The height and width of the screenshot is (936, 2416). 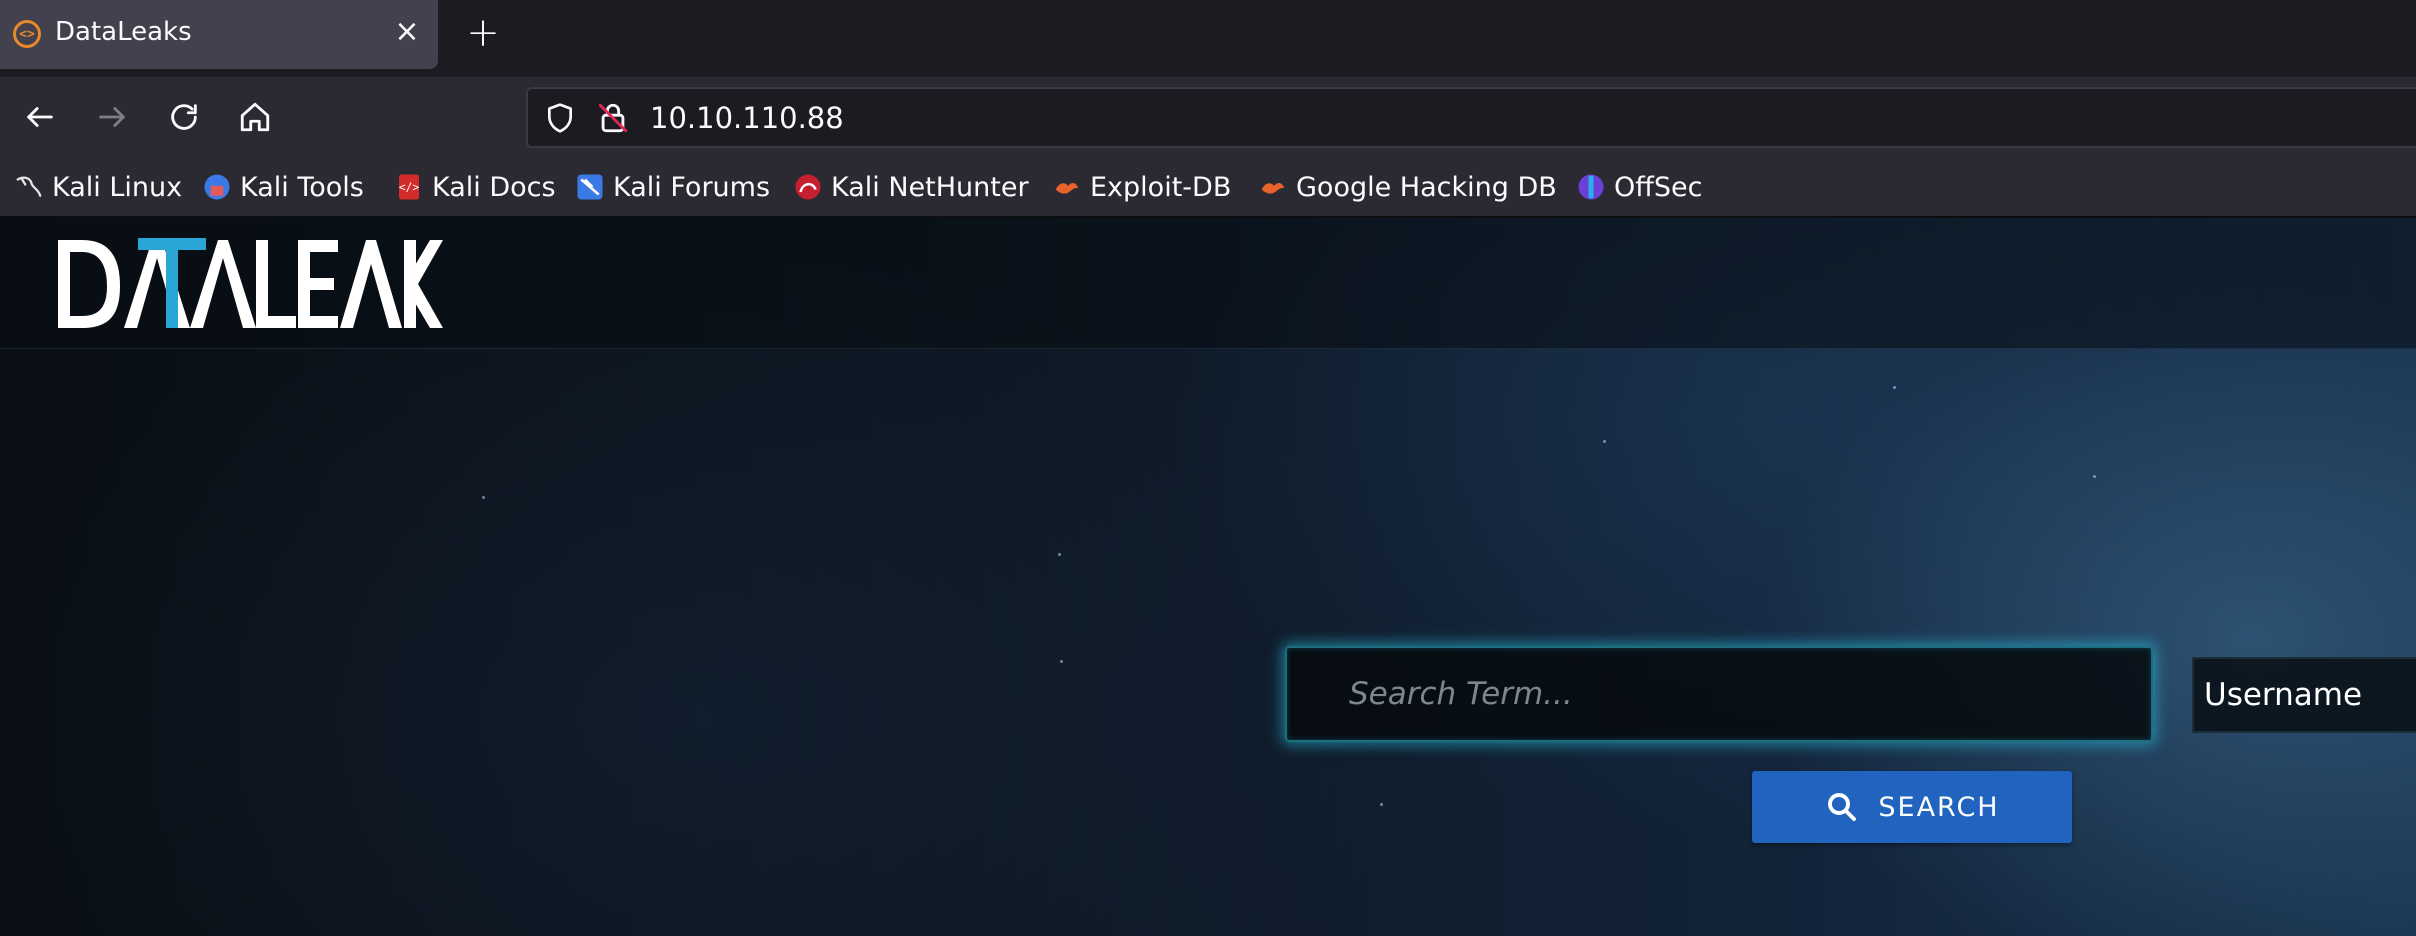 What do you see at coordinates (29, 187) in the screenshot?
I see `kali-dragon-icon` at bounding box center [29, 187].